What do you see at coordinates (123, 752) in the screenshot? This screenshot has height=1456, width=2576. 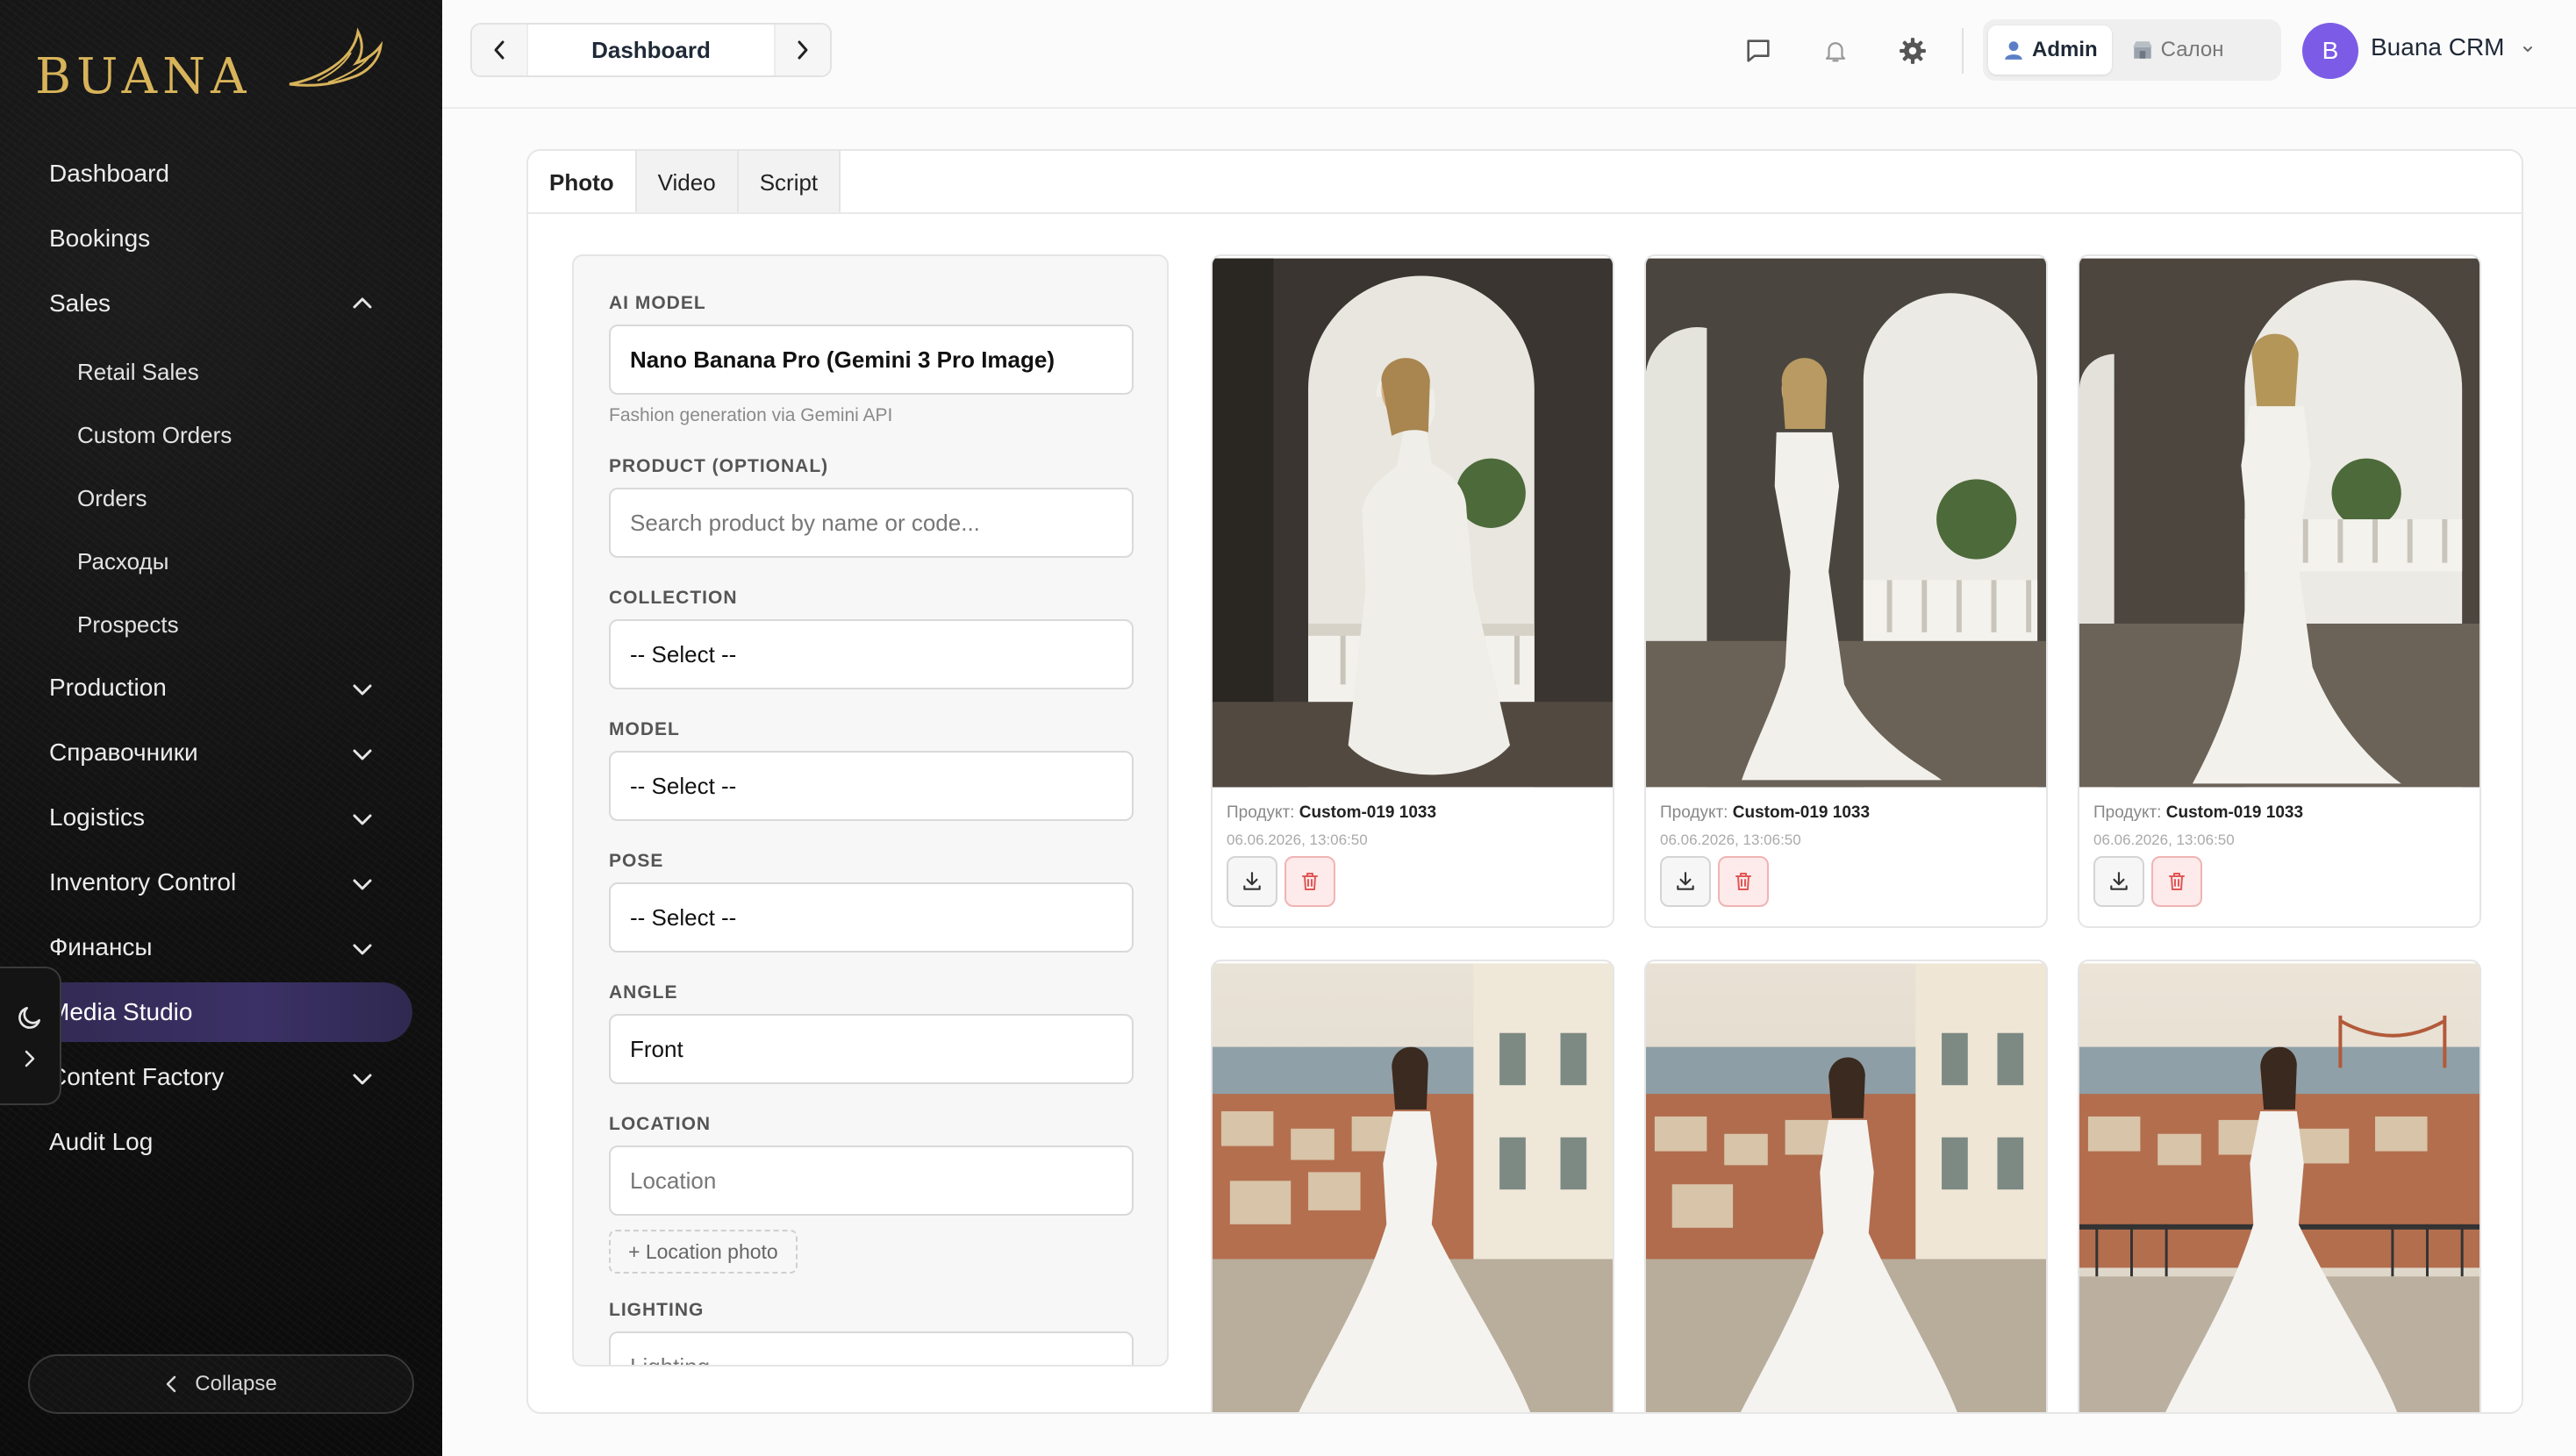 I see `sidebar-item-references: Справочники` at bounding box center [123, 752].